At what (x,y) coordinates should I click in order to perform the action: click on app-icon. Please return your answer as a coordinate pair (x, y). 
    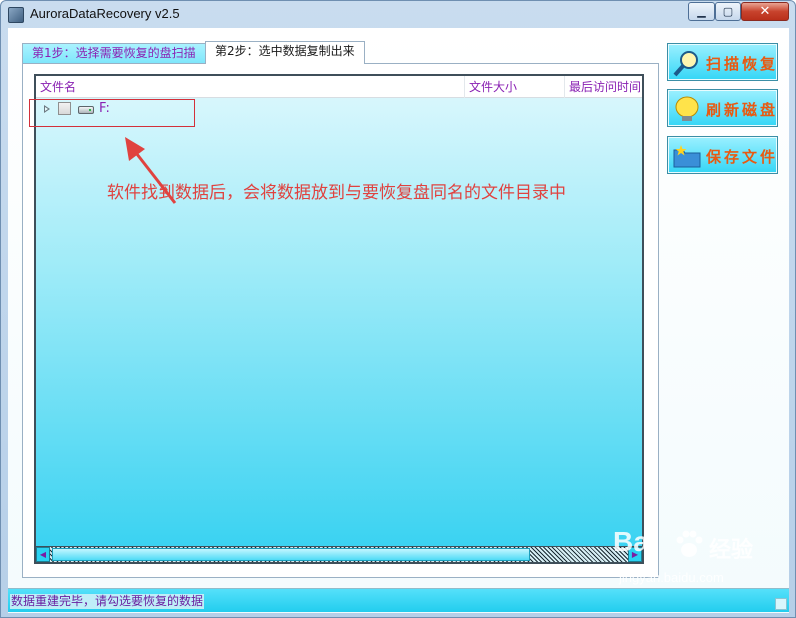
    Looking at the image, I should click on (16, 15).